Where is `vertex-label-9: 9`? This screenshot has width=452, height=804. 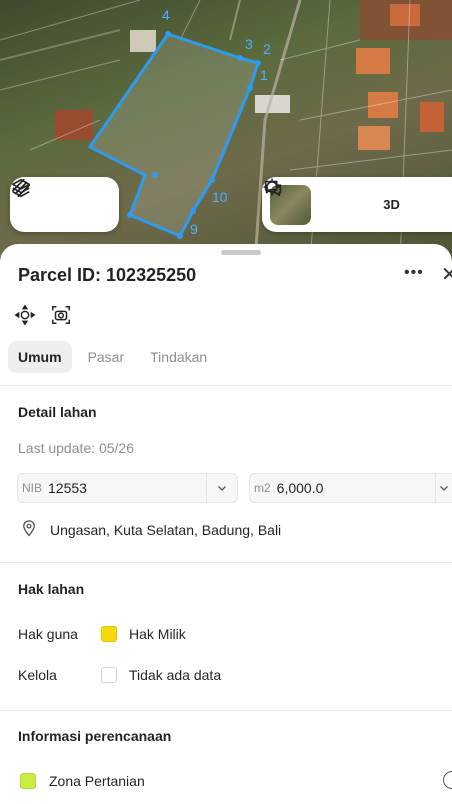
vertex-label-9: 9 is located at coordinates (194, 229).